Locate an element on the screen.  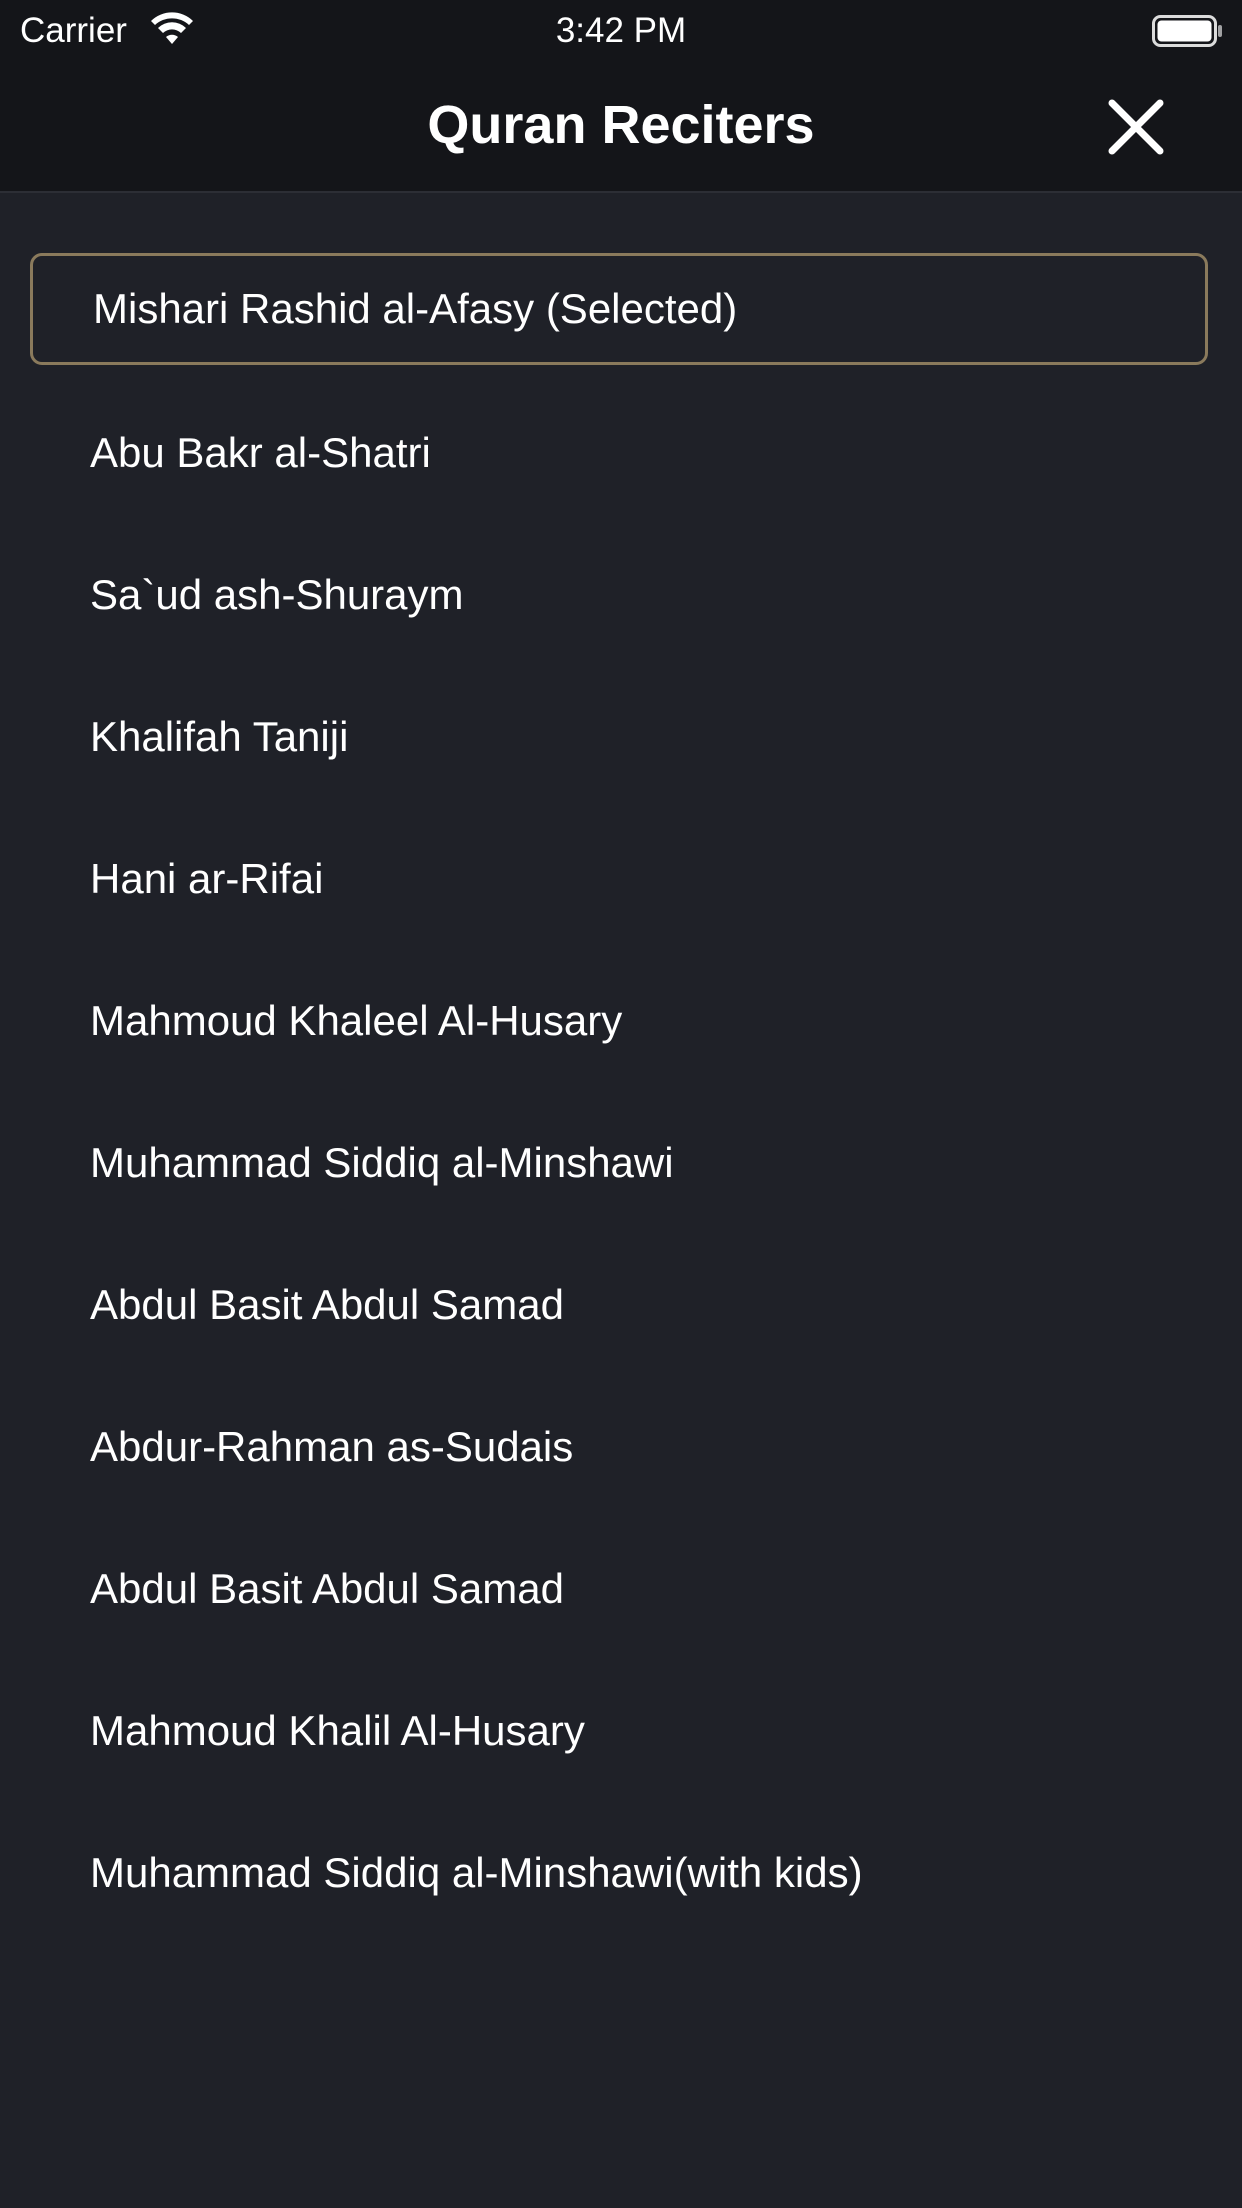
close-button is located at coordinates (1136, 127).